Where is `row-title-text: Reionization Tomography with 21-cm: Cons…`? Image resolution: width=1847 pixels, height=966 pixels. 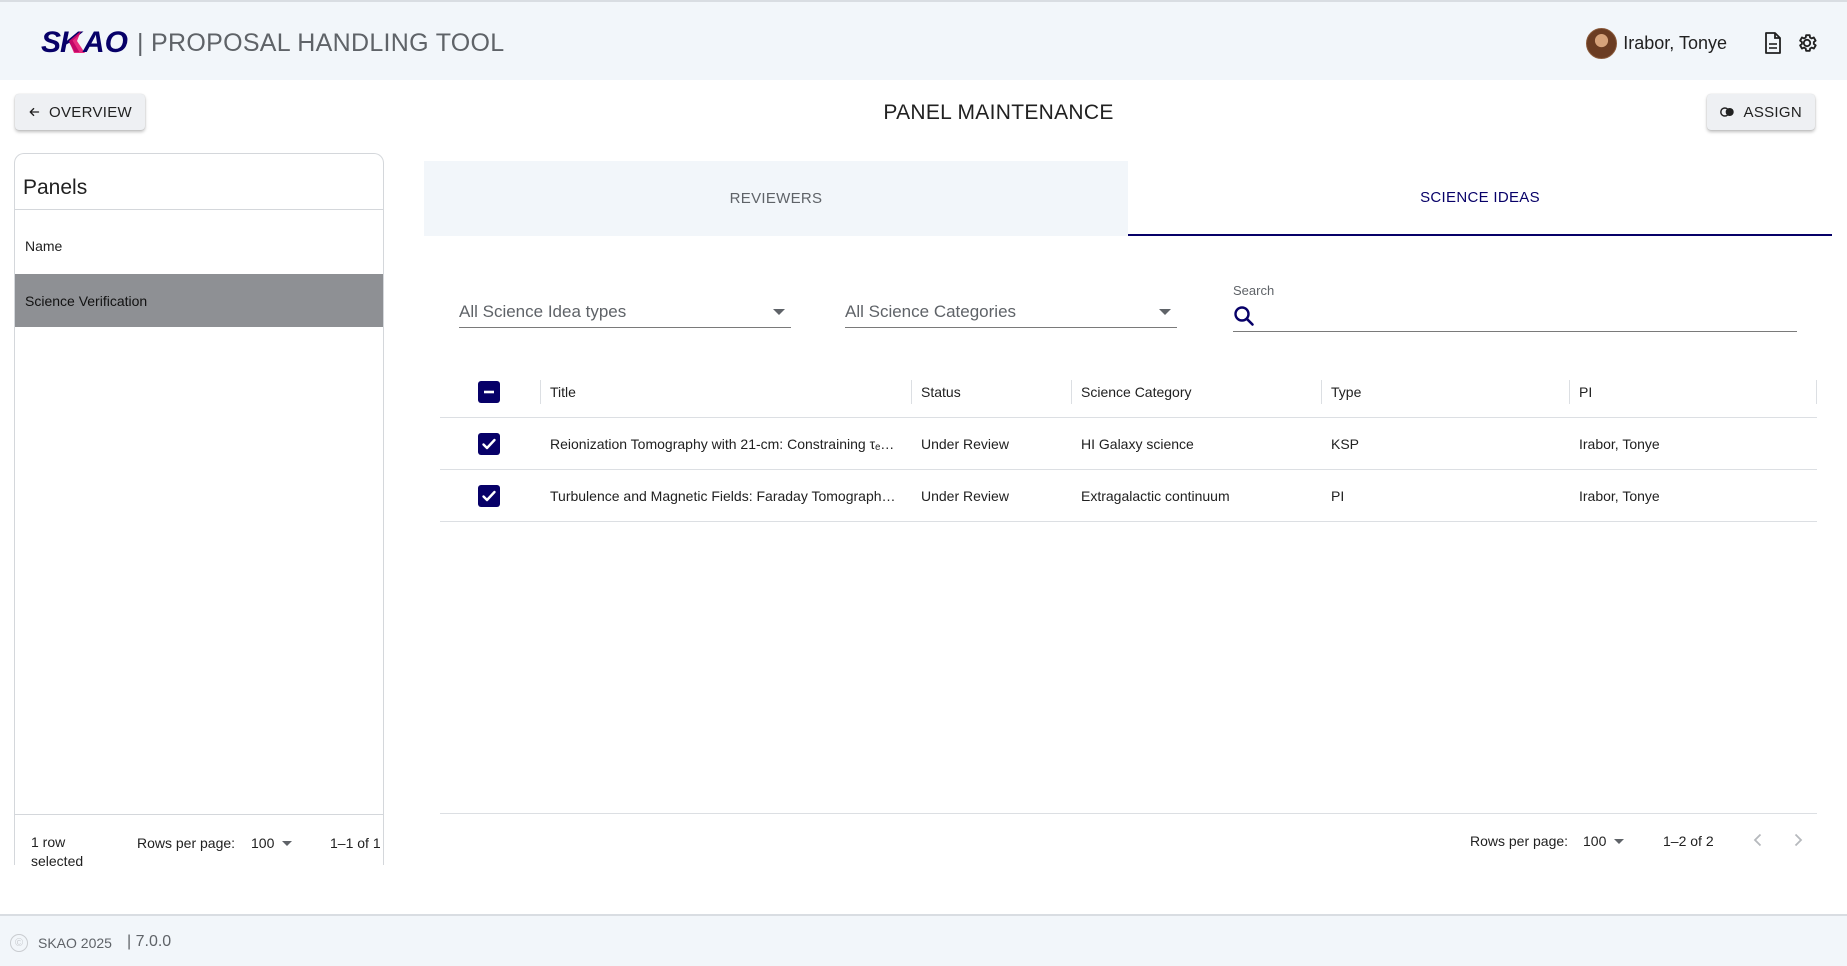 row-title-text: Reionization Tomography with 21-cm: Cons… is located at coordinates (722, 443).